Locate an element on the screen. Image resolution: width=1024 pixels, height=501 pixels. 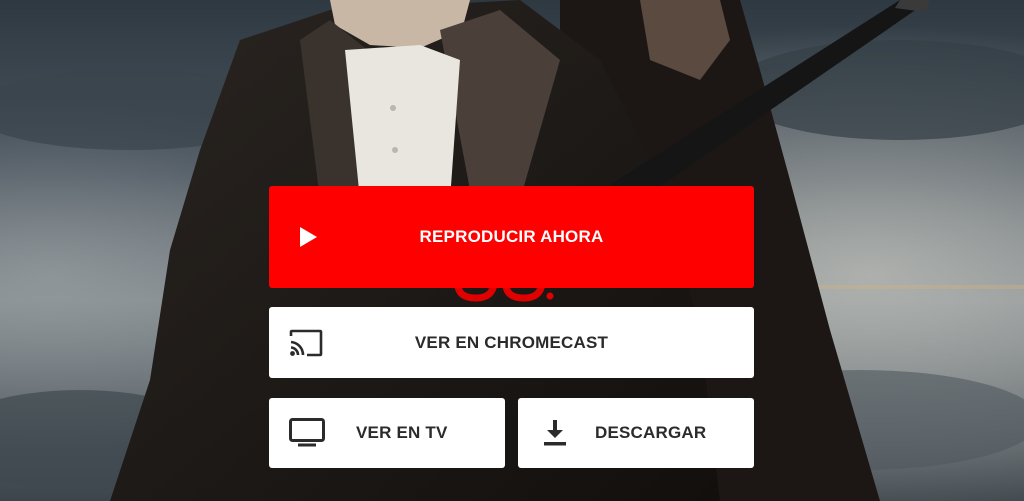
play-now-label: REPRODUCIR AHORA is located at coordinates (511, 236).